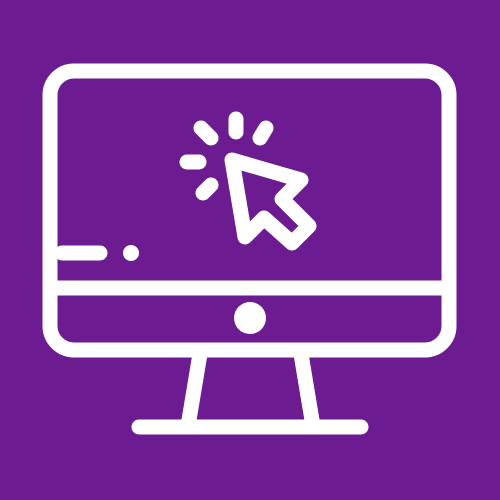  What do you see at coordinates (250, 318) in the screenshot?
I see `power-button-icon` at bounding box center [250, 318].